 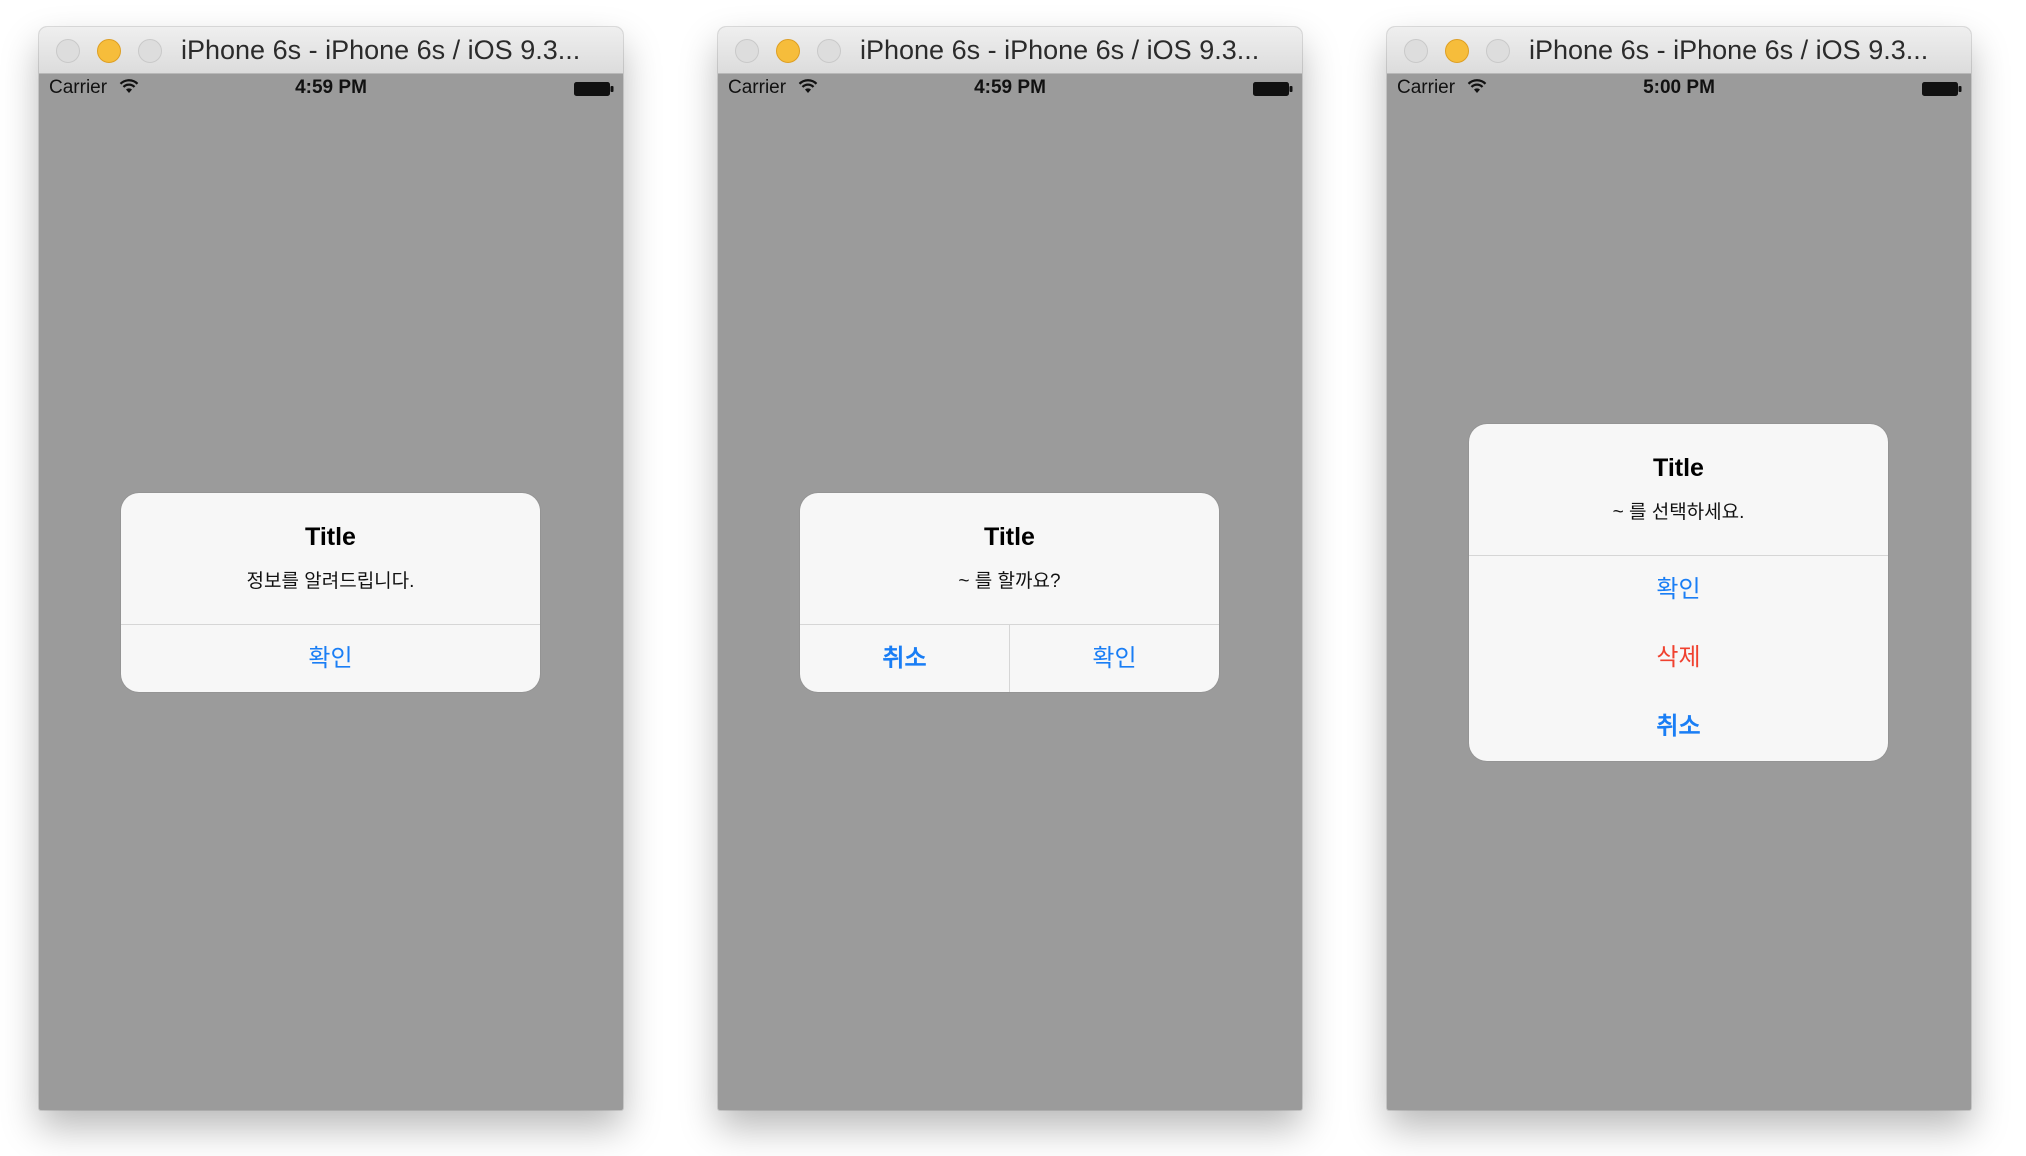 What do you see at coordinates (1678, 658) in the screenshot?
I see `delete-button: 삭제` at bounding box center [1678, 658].